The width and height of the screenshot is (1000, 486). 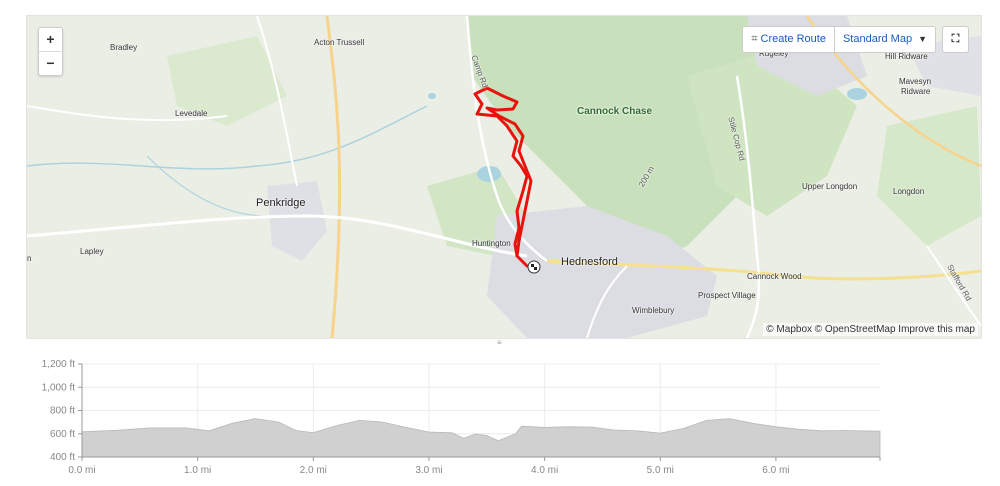 I want to click on route-icon: ⌗, so click(x=754, y=39).